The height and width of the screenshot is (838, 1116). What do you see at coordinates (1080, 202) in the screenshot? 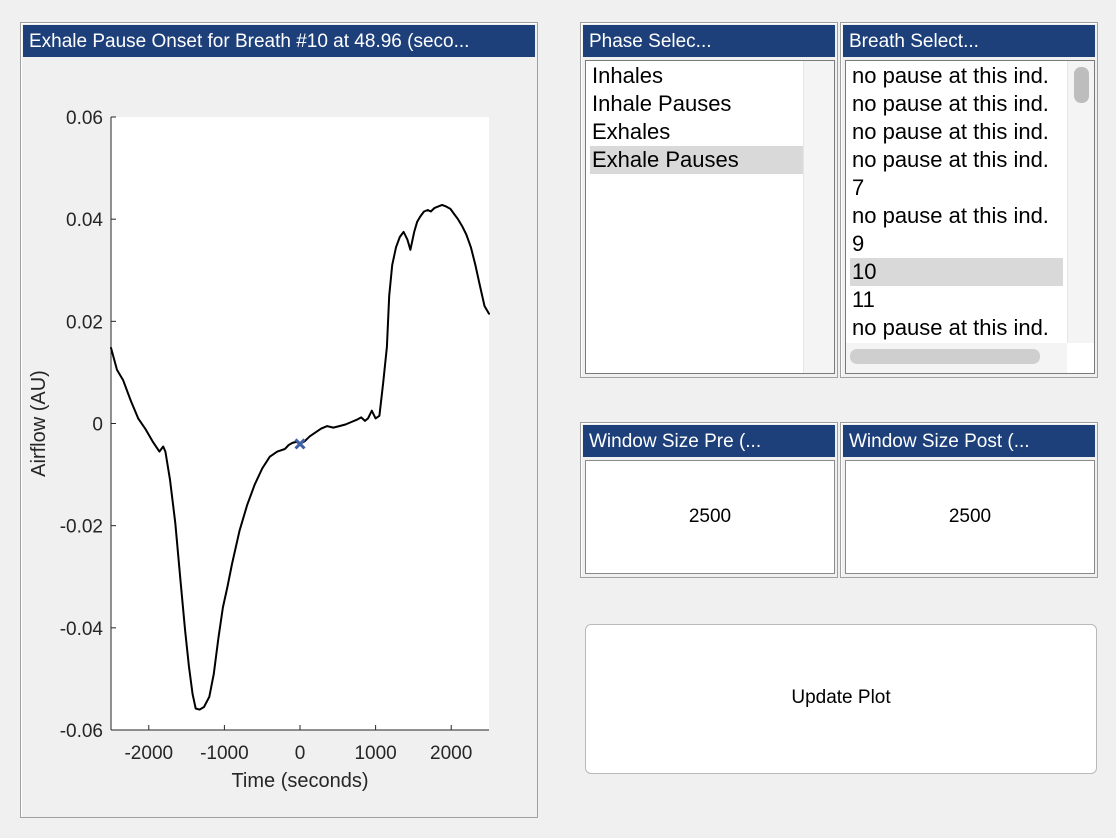
I see `breath-vertical-scrollbar` at bounding box center [1080, 202].